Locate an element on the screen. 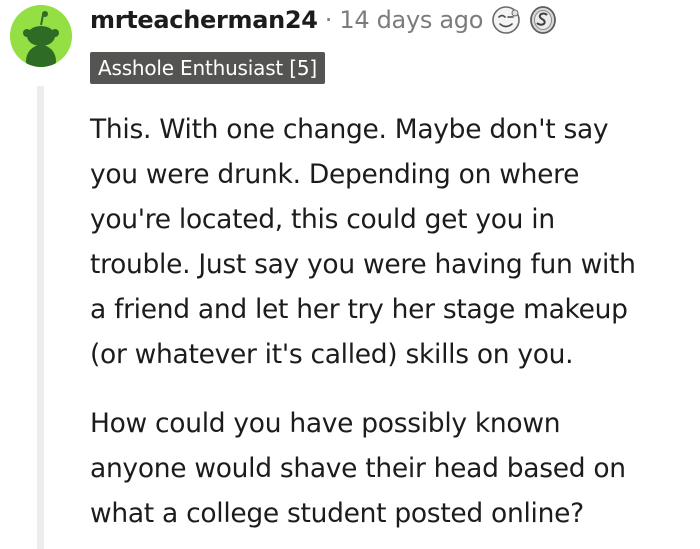 This screenshot has height=549, width=700. comment-header: mrteacherman24 · 14 days ago is located at coordinates (323, 20).